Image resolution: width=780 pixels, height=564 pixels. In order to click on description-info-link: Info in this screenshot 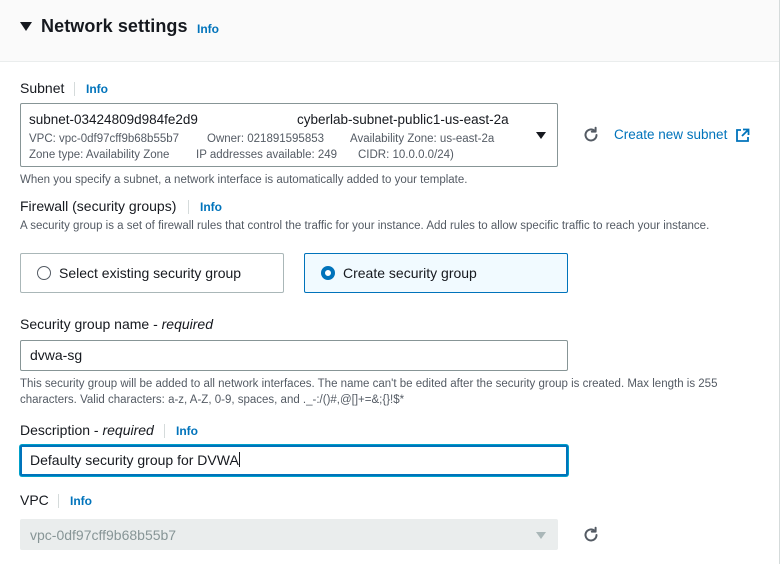, I will do `click(187, 431)`.